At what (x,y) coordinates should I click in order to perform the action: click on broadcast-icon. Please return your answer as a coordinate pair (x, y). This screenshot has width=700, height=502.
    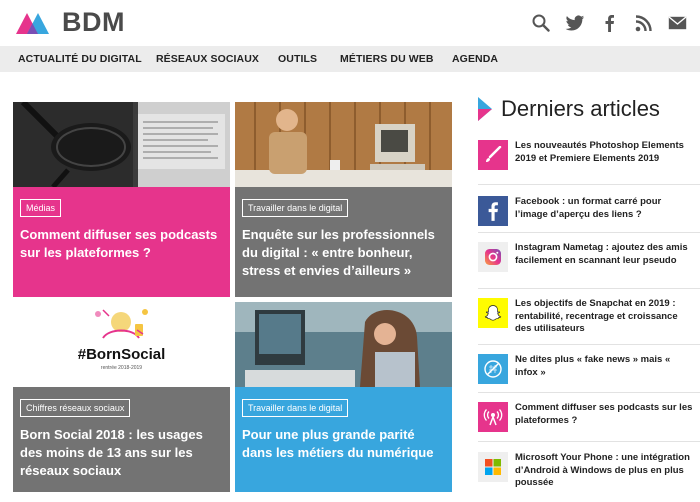
    Looking at the image, I should click on (493, 417).